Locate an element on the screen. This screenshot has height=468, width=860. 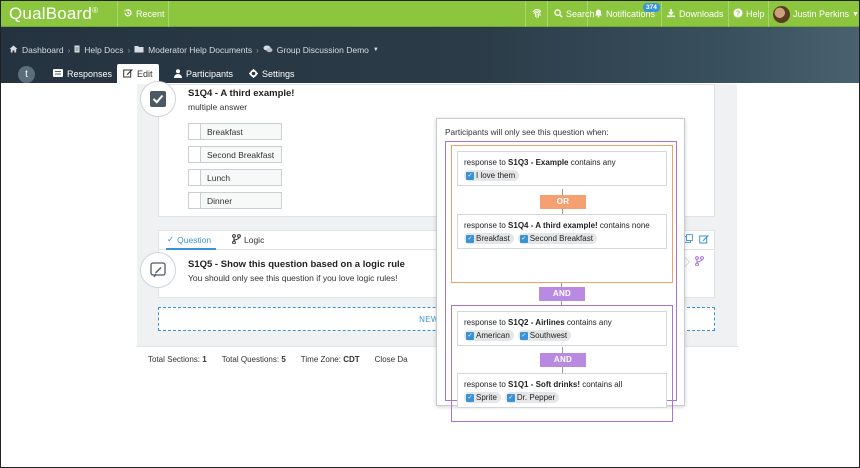
breadcrumb-group-discussion: Group Discussion Demo is located at coordinates (323, 50).